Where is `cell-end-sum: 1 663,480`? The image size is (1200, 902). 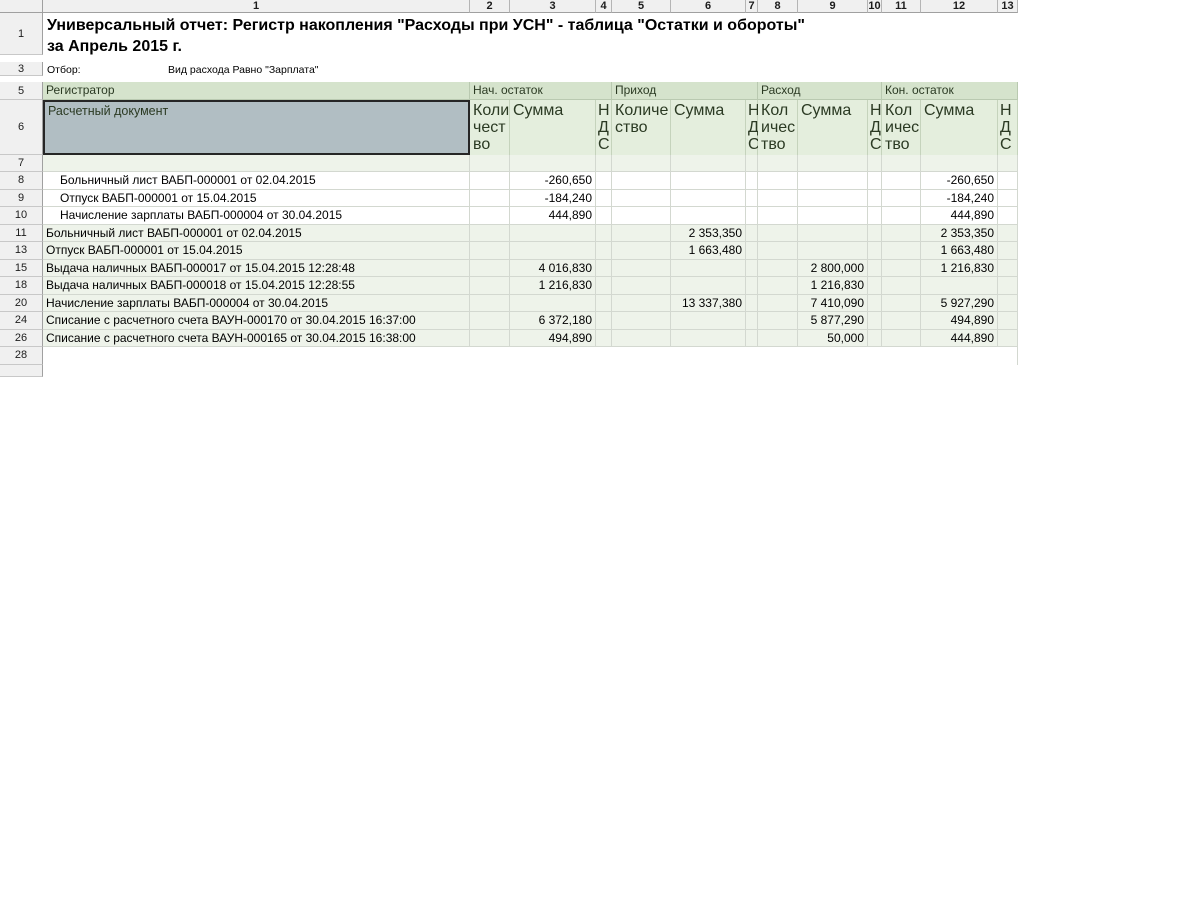
cell-end-sum: 1 663,480 is located at coordinates (959, 251).